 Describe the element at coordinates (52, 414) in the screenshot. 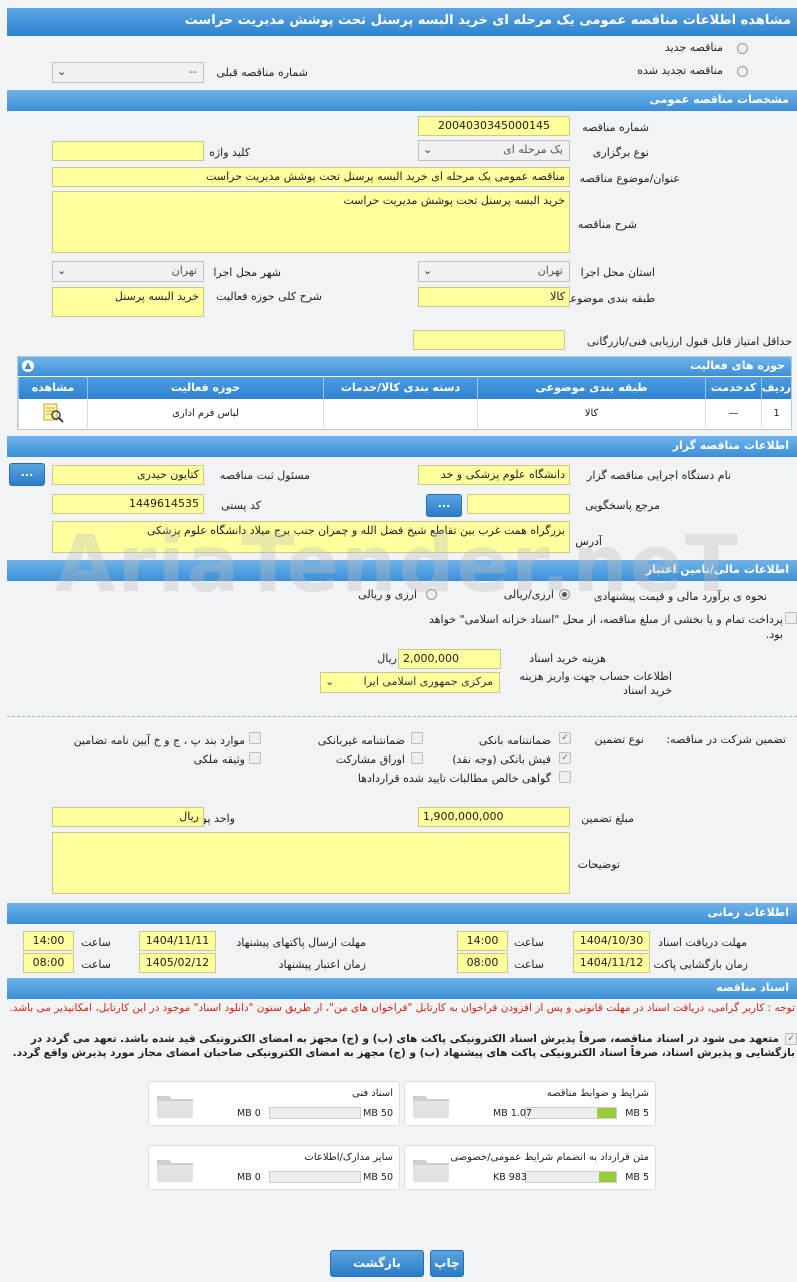

I see `view-document-icon` at that location.